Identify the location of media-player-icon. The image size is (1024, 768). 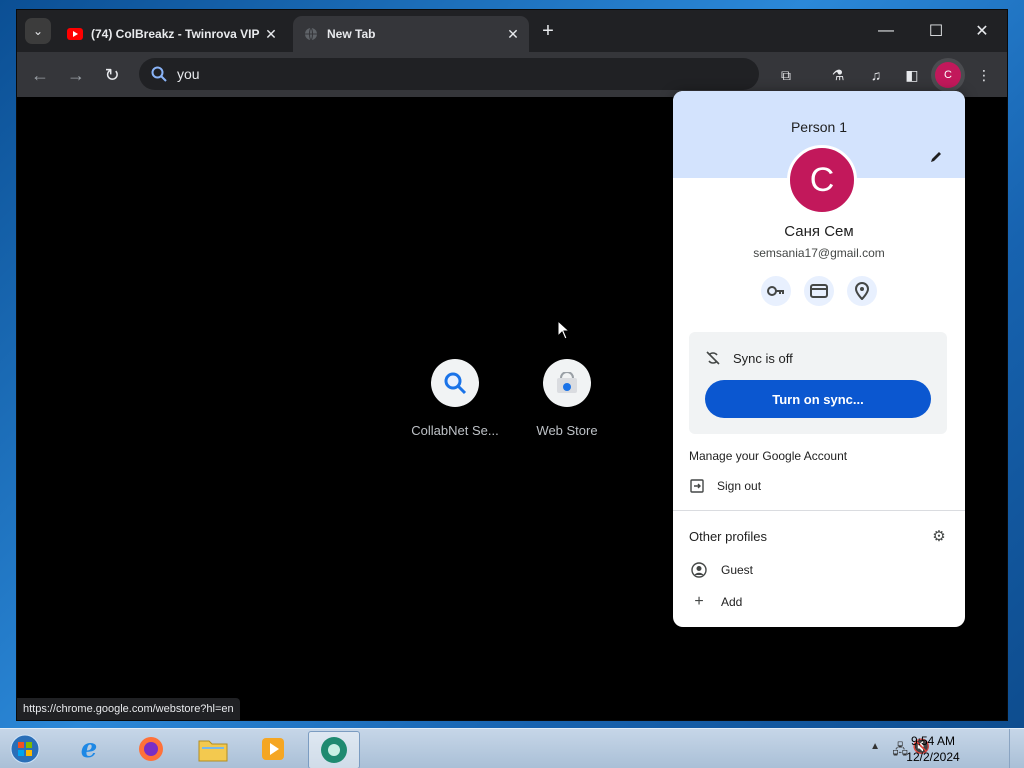
(273, 749).